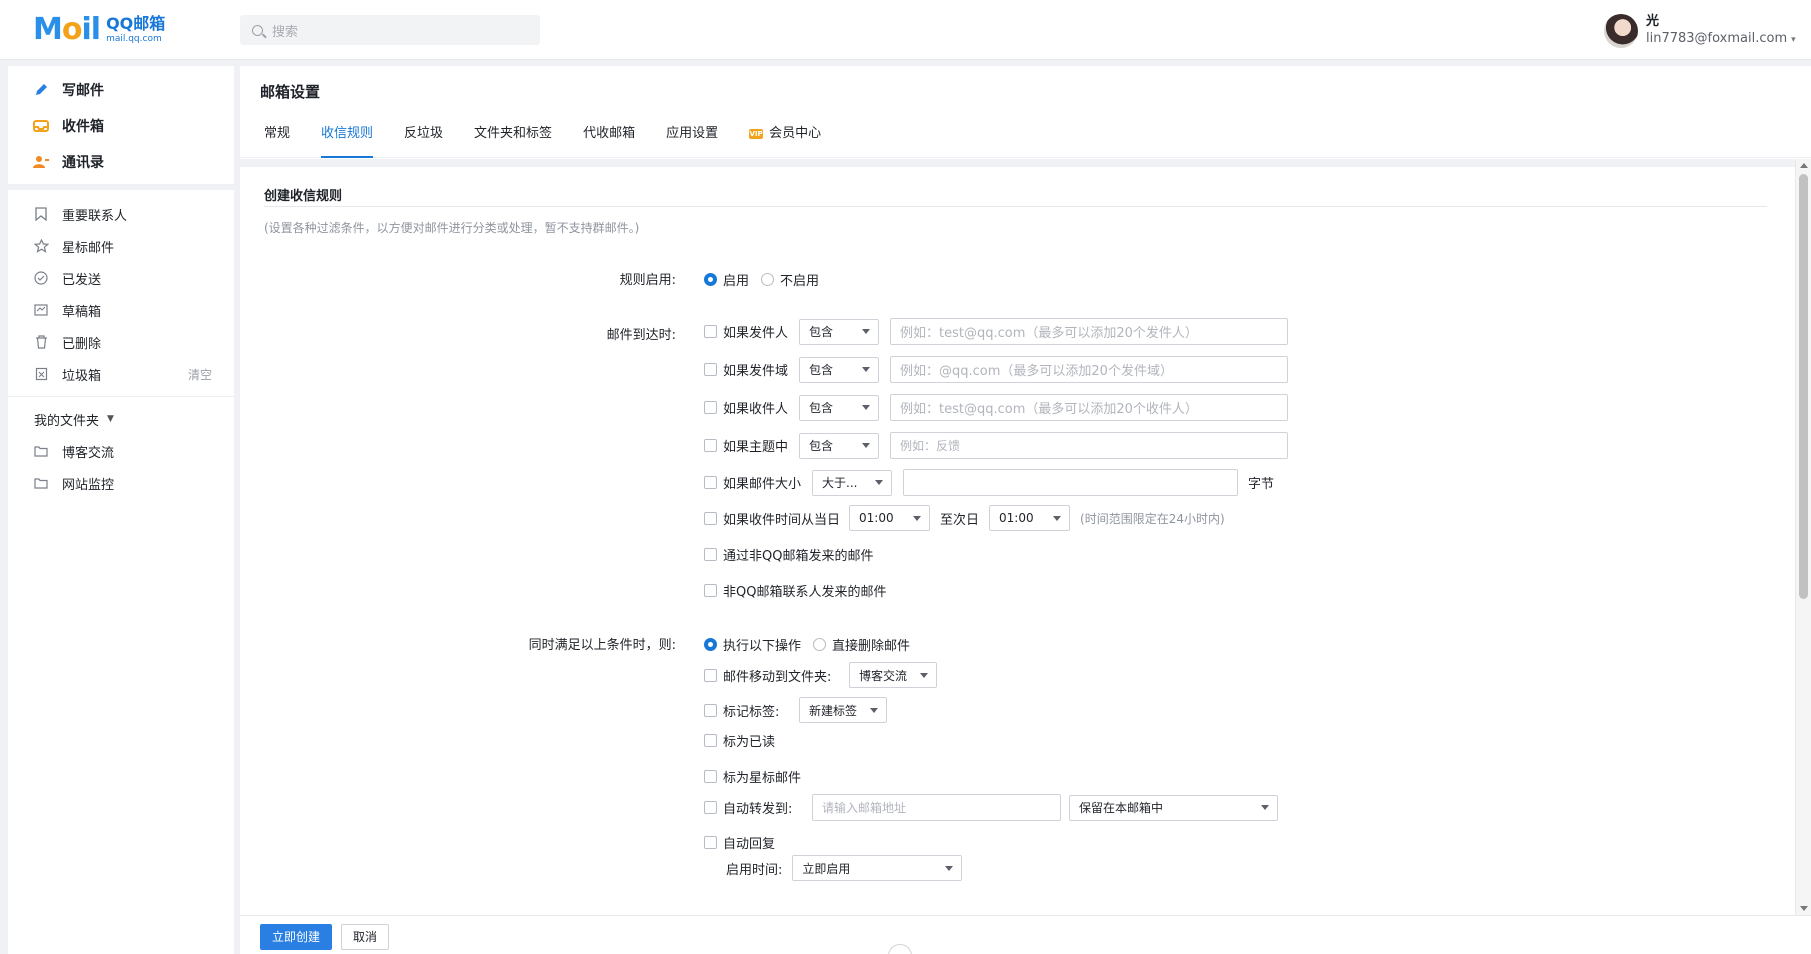 The width and height of the screenshot is (1811, 954). Describe the element at coordinates (1621, 31) in the screenshot. I see `avatar` at that location.